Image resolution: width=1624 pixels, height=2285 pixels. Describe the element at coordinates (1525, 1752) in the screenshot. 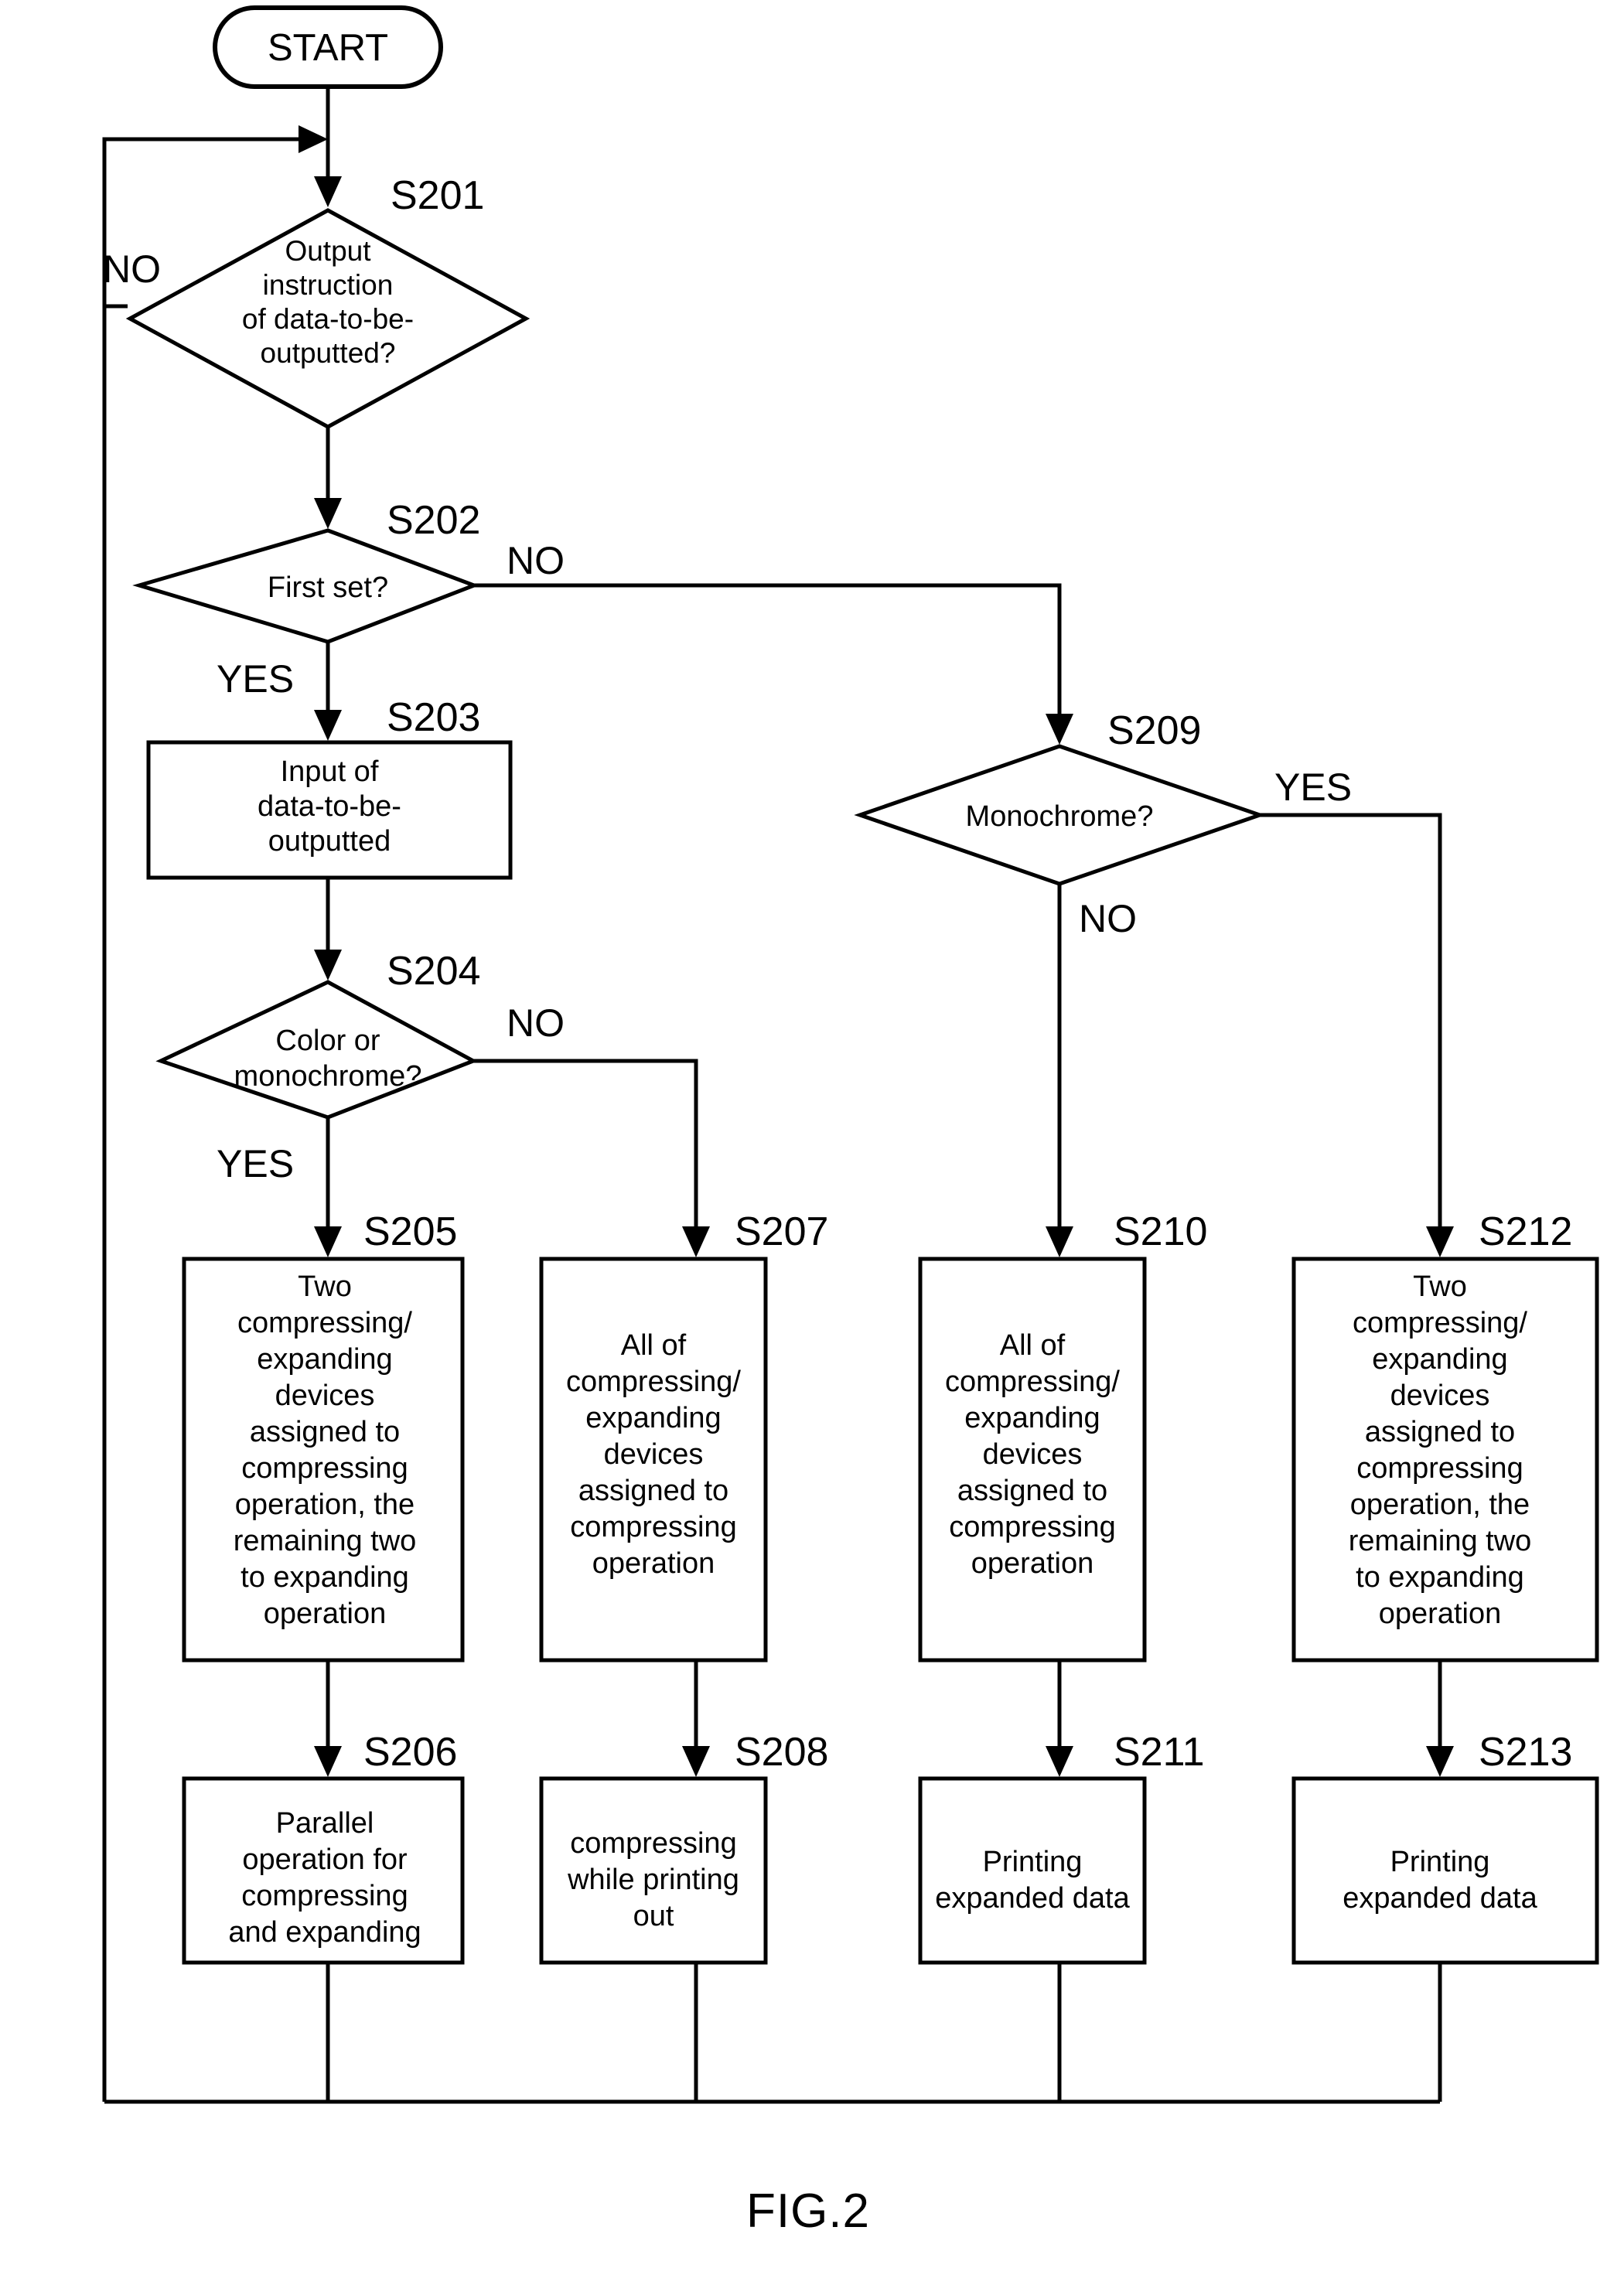

I see `s213-step-id: S213` at that location.